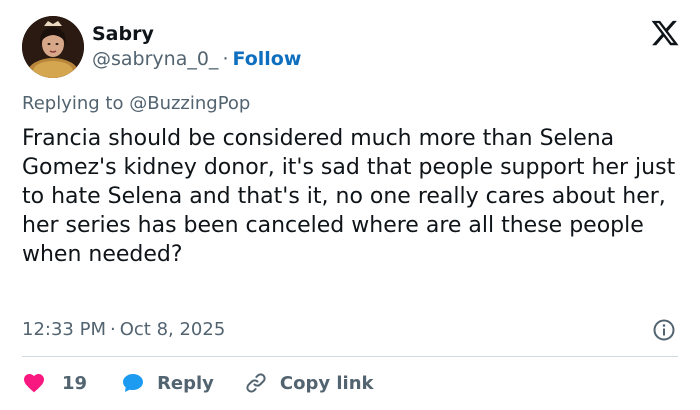 This screenshot has width=700, height=410. I want to click on like-button: 19, so click(54, 383).